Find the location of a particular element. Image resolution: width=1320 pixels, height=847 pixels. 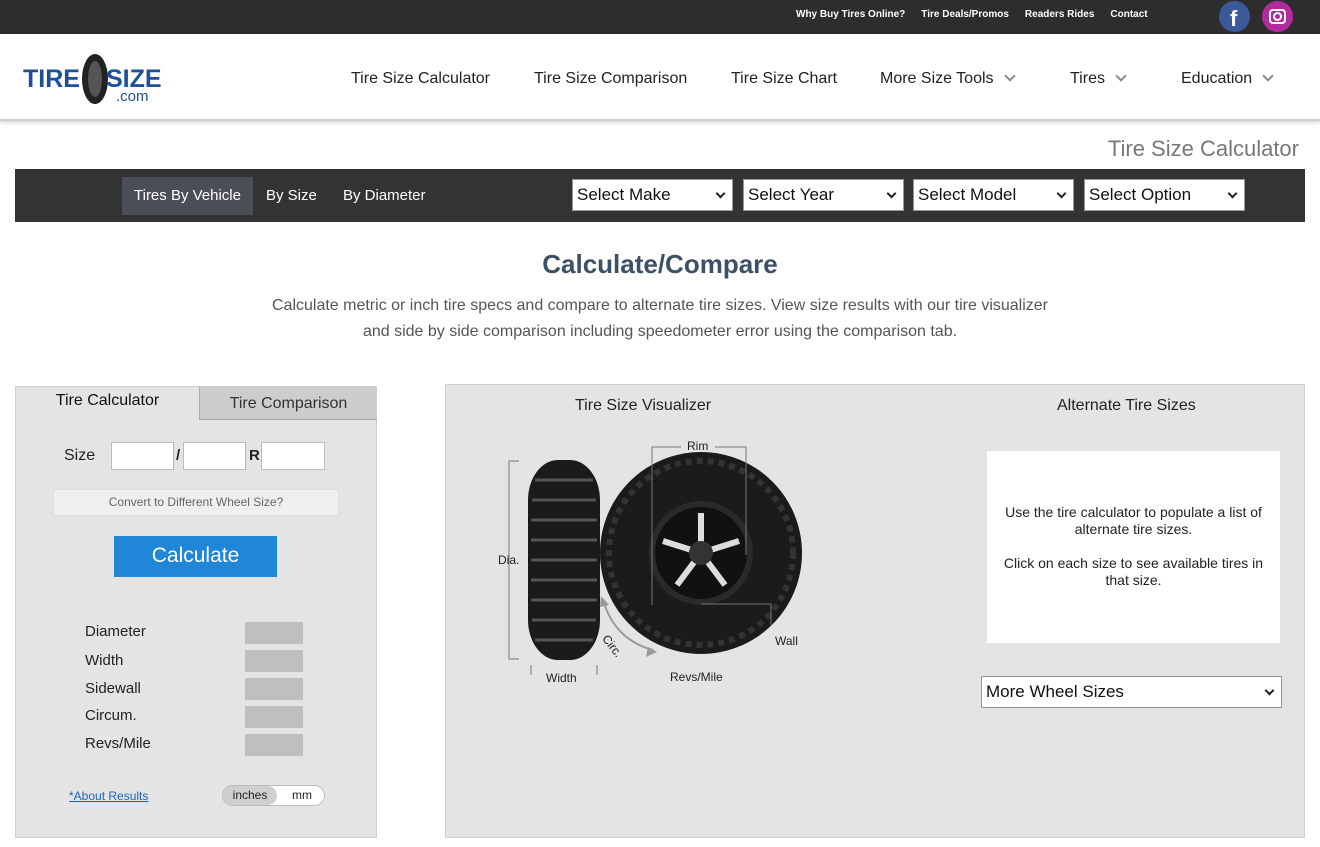

unit-inches-toggle: inches is located at coordinates (250, 795).